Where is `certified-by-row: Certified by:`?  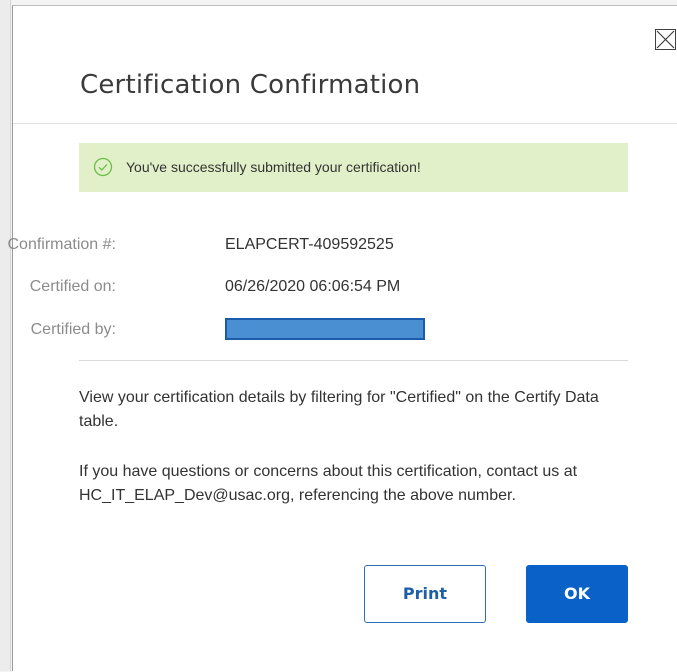 certified-by-row: Certified by: is located at coordinates (293, 329).